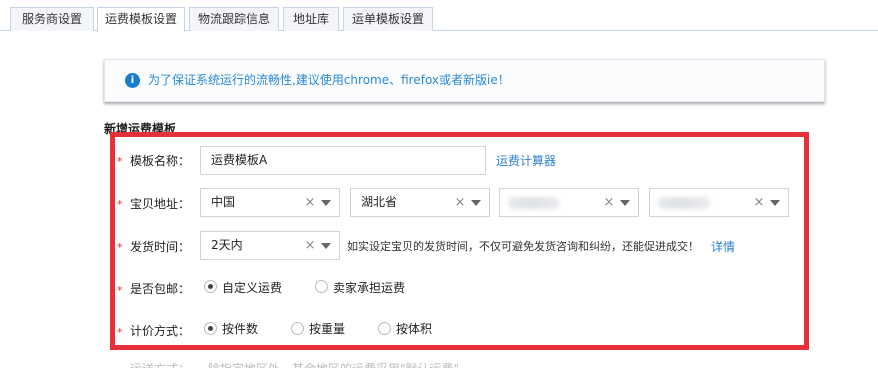 The width and height of the screenshot is (878, 368). Describe the element at coordinates (240, 328) in the screenshot. I see `radio-by-piece-label: 按件数` at that location.